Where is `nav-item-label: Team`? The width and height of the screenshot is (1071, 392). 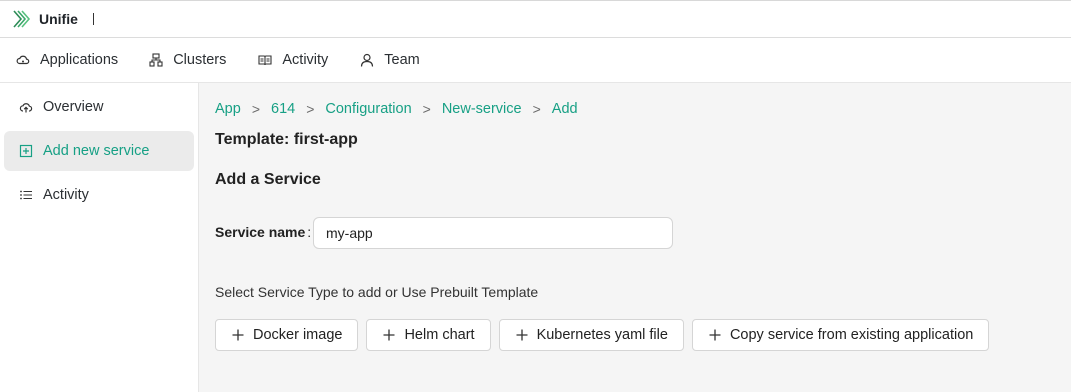 nav-item-label: Team is located at coordinates (402, 60).